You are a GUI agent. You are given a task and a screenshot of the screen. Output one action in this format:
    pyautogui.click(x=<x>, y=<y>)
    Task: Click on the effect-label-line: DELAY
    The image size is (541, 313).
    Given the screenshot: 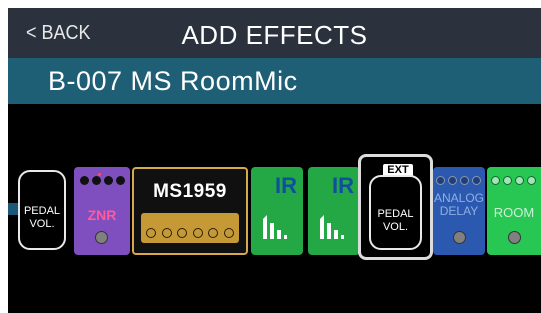 What is the action you would take?
    pyautogui.click(x=459, y=211)
    